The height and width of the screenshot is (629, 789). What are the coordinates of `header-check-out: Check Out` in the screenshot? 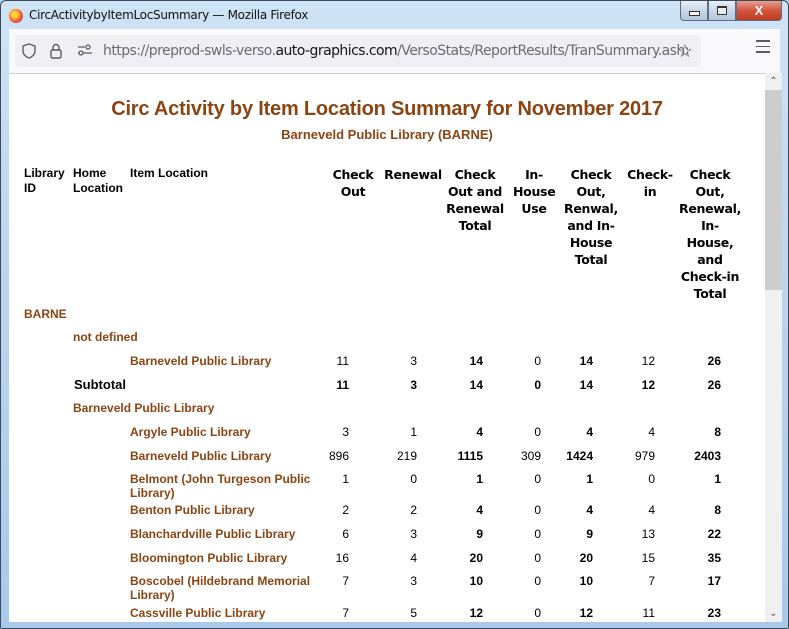 It's located at (353, 183).